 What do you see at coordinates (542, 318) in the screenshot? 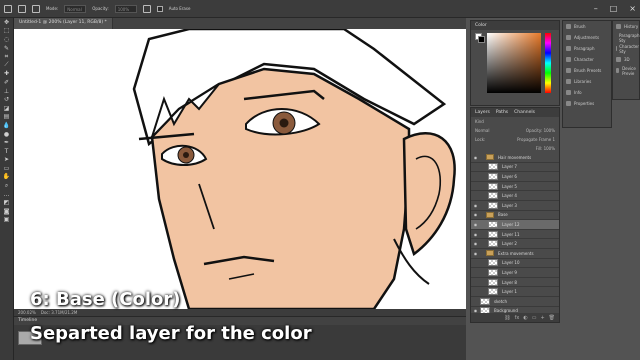
I see `new-layer-icon: +` at bounding box center [542, 318].